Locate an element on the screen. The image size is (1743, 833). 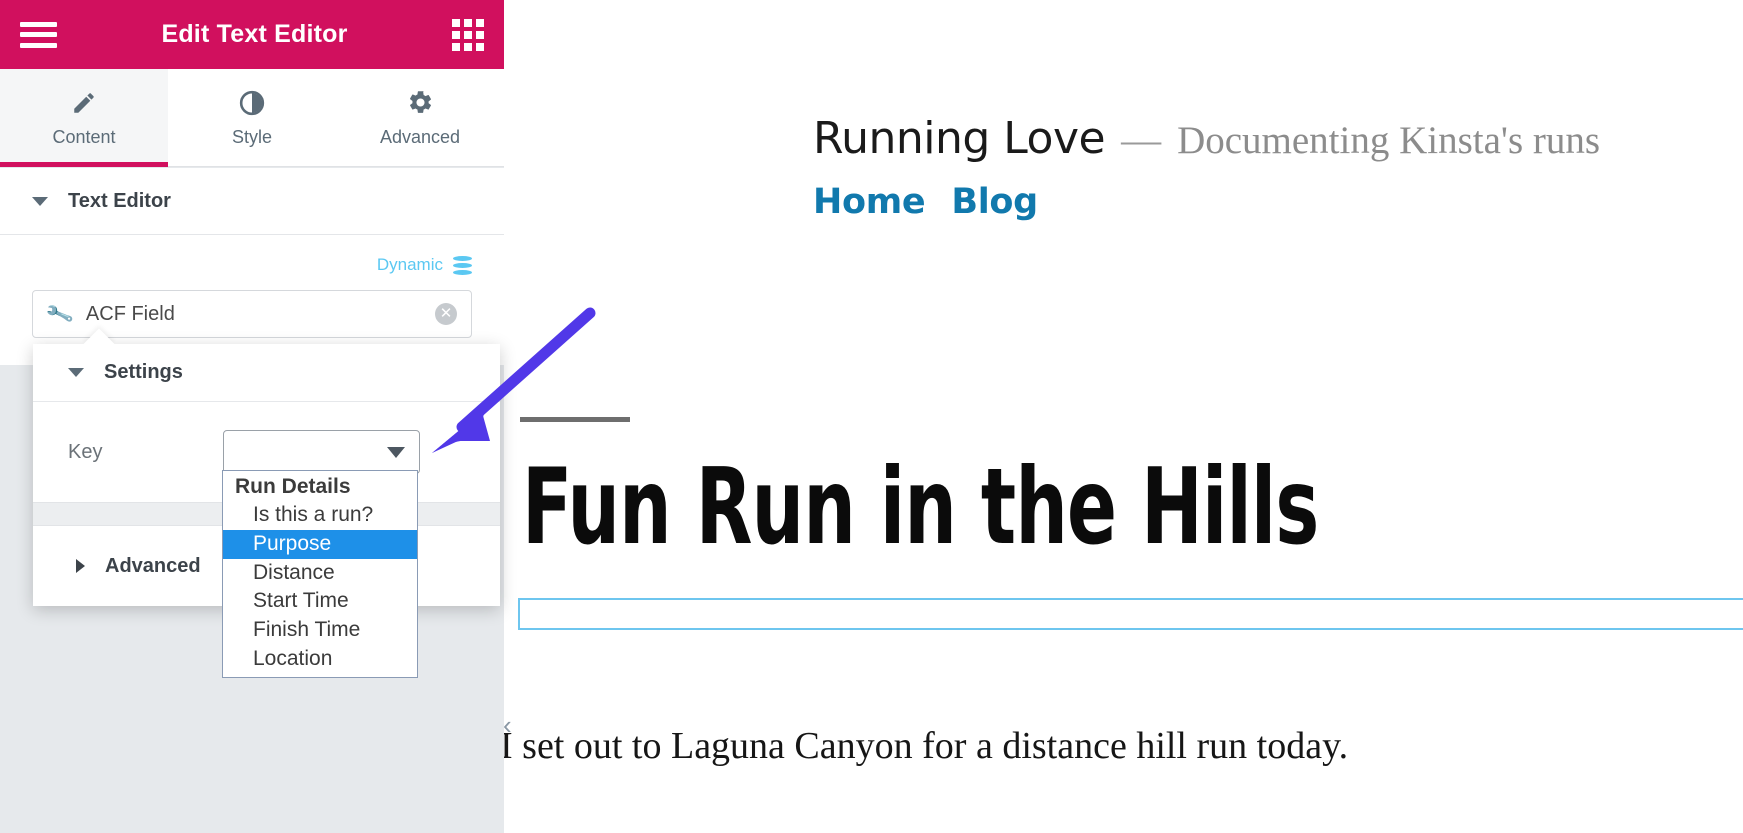
contrast-circle-icon is located at coordinates (252, 103).